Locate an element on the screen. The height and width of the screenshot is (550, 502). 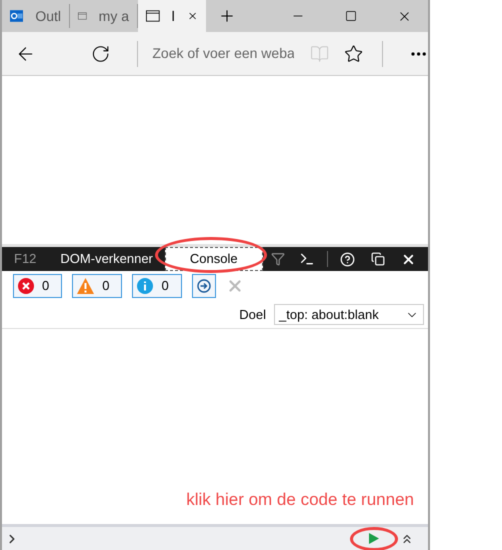
clear-on-navigate-button is located at coordinates (204, 286).